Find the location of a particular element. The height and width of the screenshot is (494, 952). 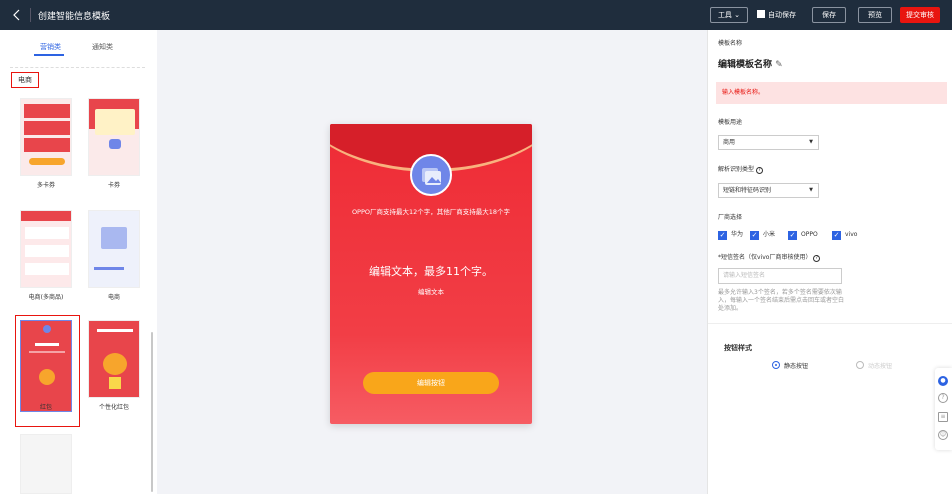

page-title: 创建智能信息模板 is located at coordinates (74, 17).